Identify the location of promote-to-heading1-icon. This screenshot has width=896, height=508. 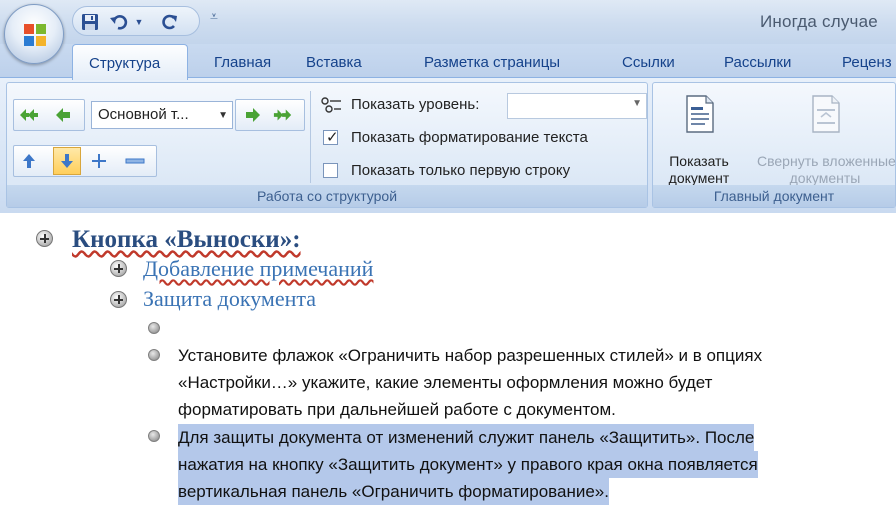
(29, 115).